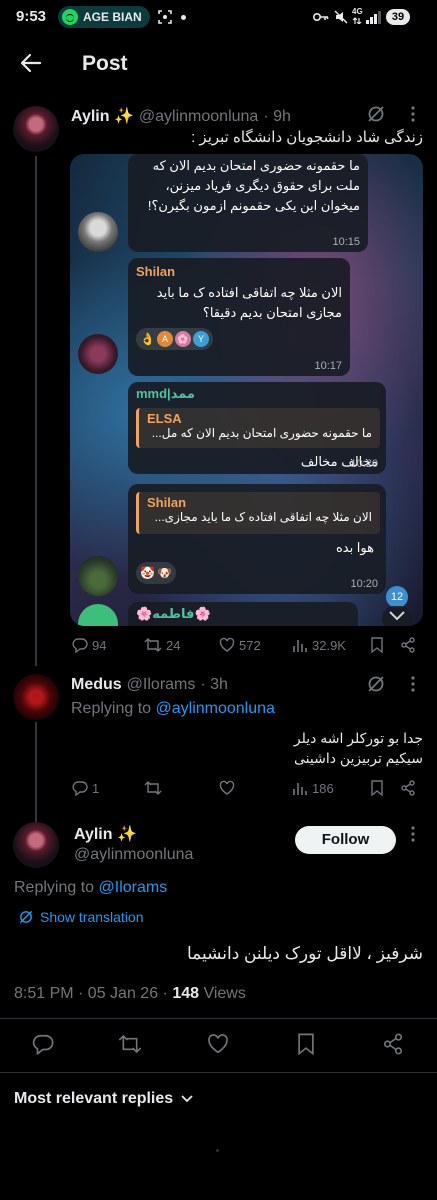  I want to click on quote-sender: Shilan, so click(167, 502).